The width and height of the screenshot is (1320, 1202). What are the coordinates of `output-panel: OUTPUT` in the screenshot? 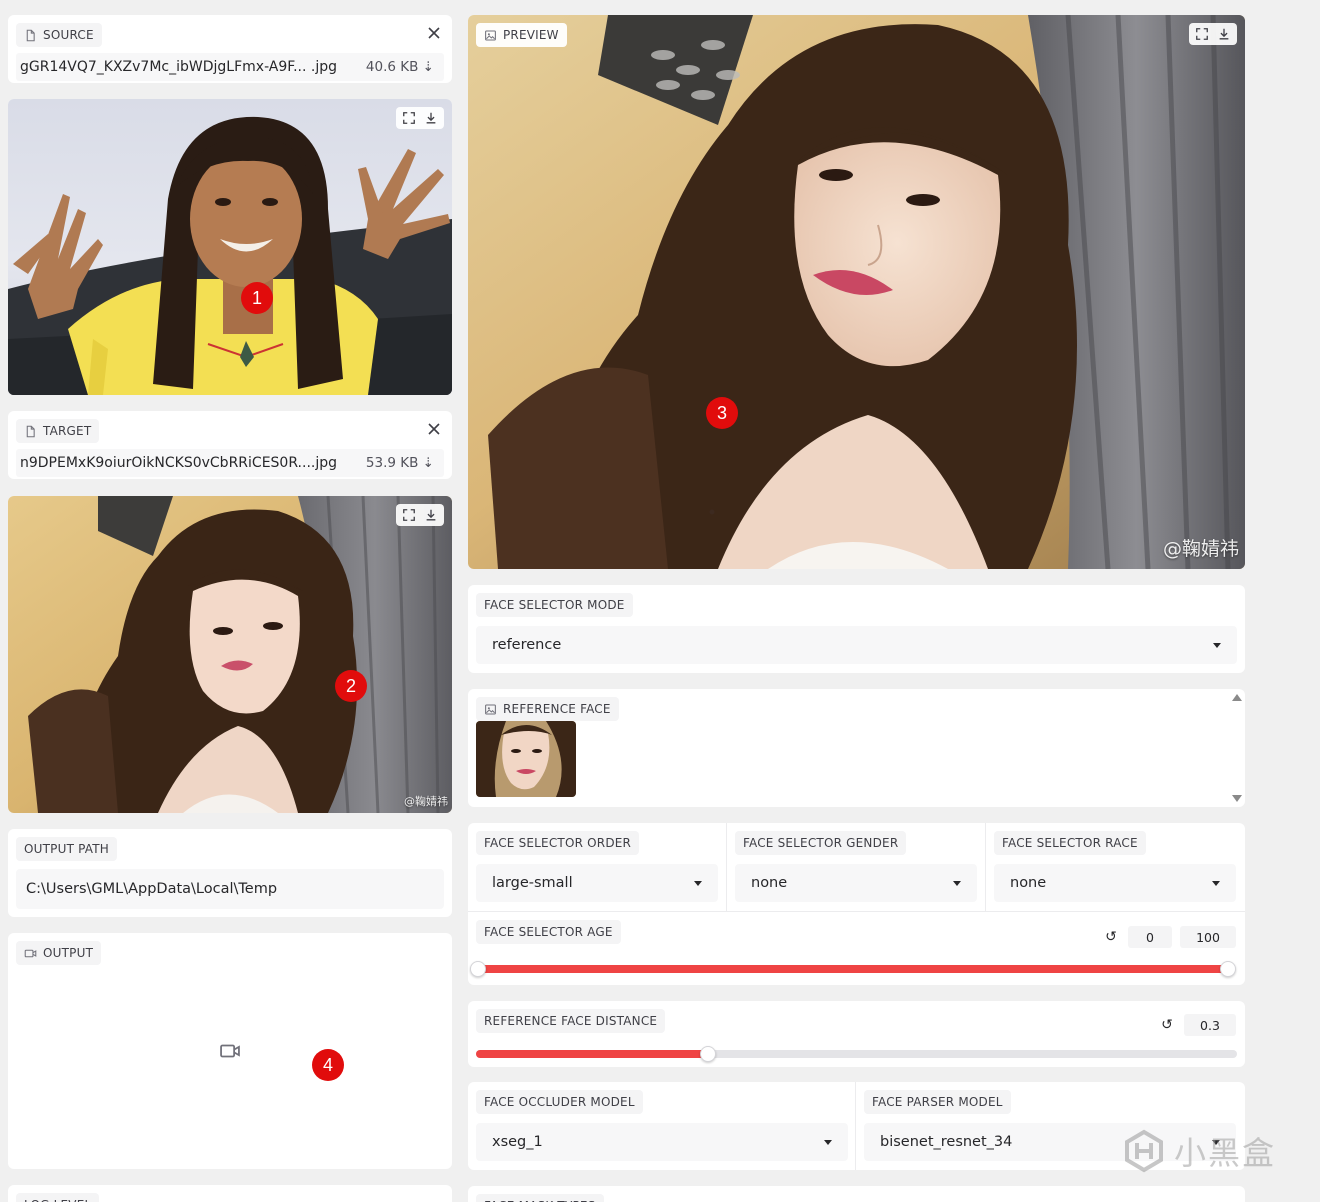 It's located at (230, 1051).